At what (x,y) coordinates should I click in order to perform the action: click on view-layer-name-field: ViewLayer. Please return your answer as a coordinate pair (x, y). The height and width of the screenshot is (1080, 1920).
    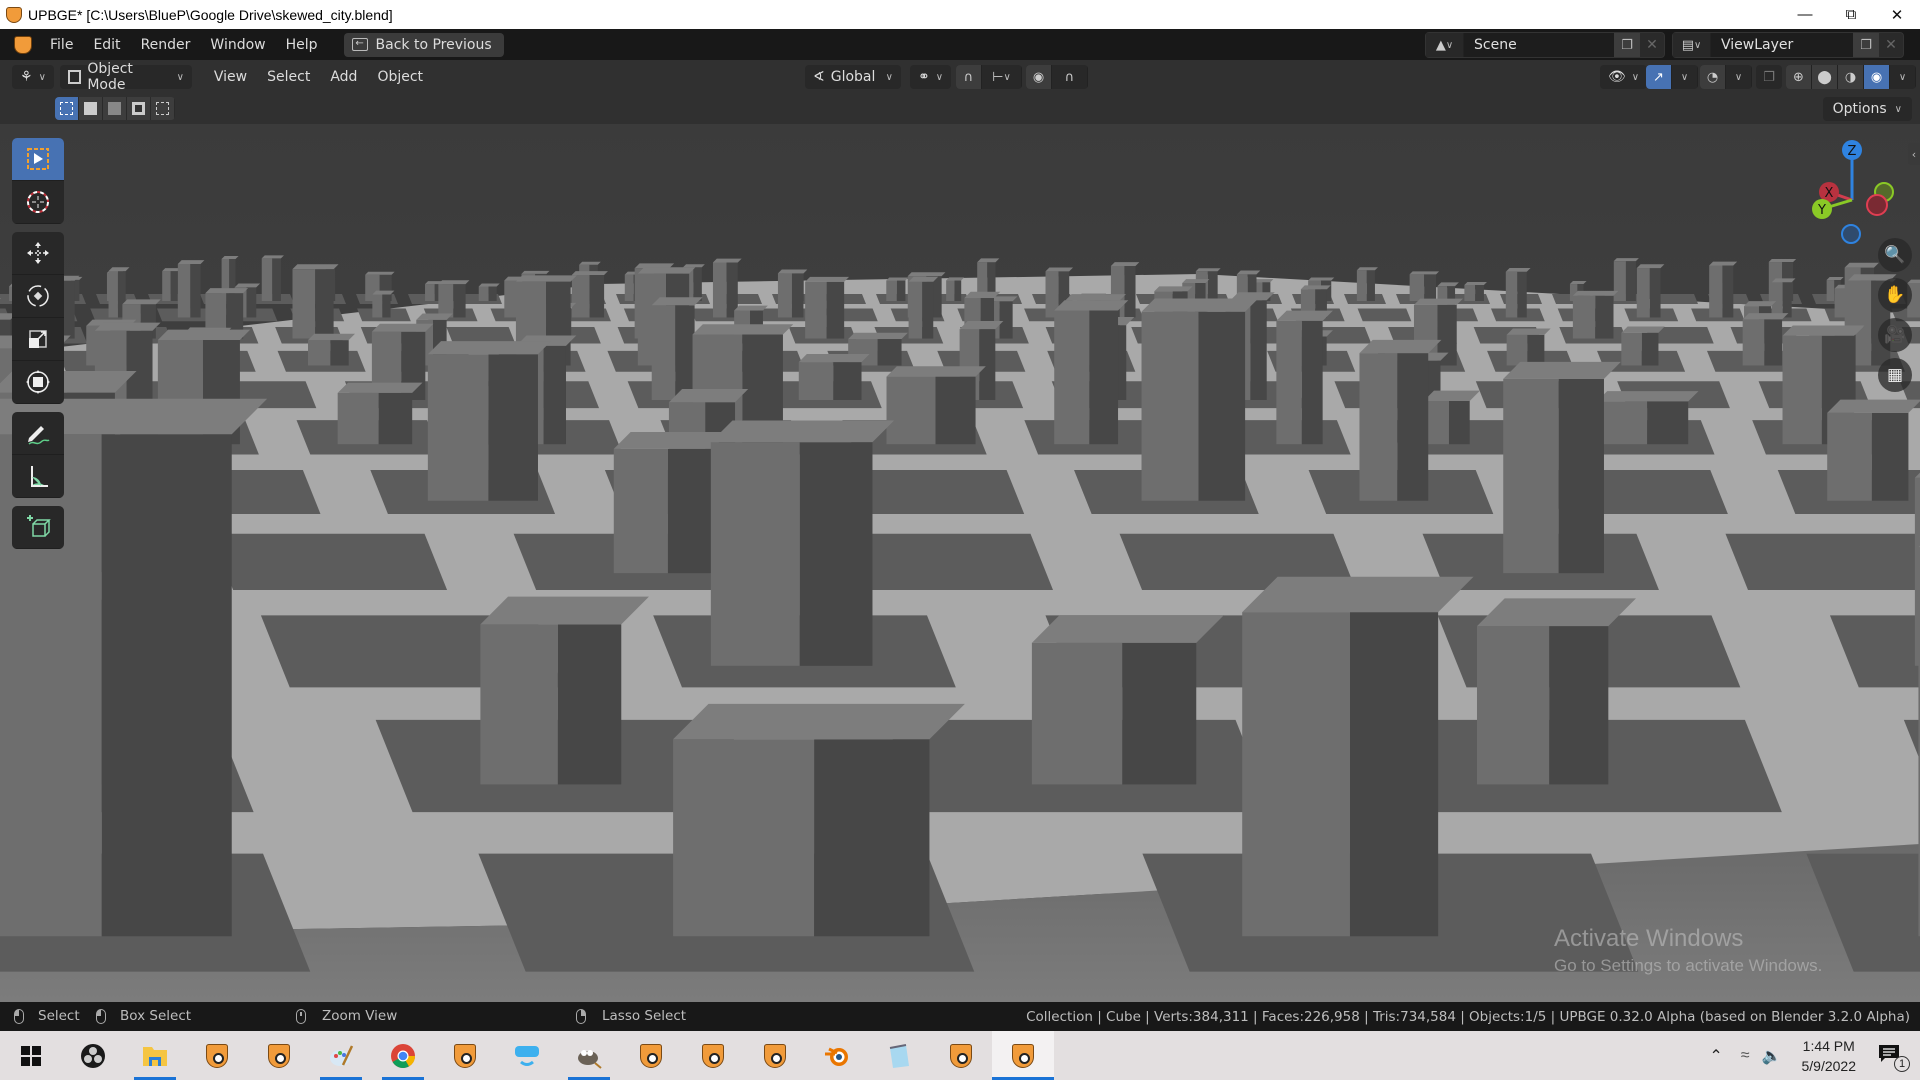
    Looking at the image, I should click on (1782, 45).